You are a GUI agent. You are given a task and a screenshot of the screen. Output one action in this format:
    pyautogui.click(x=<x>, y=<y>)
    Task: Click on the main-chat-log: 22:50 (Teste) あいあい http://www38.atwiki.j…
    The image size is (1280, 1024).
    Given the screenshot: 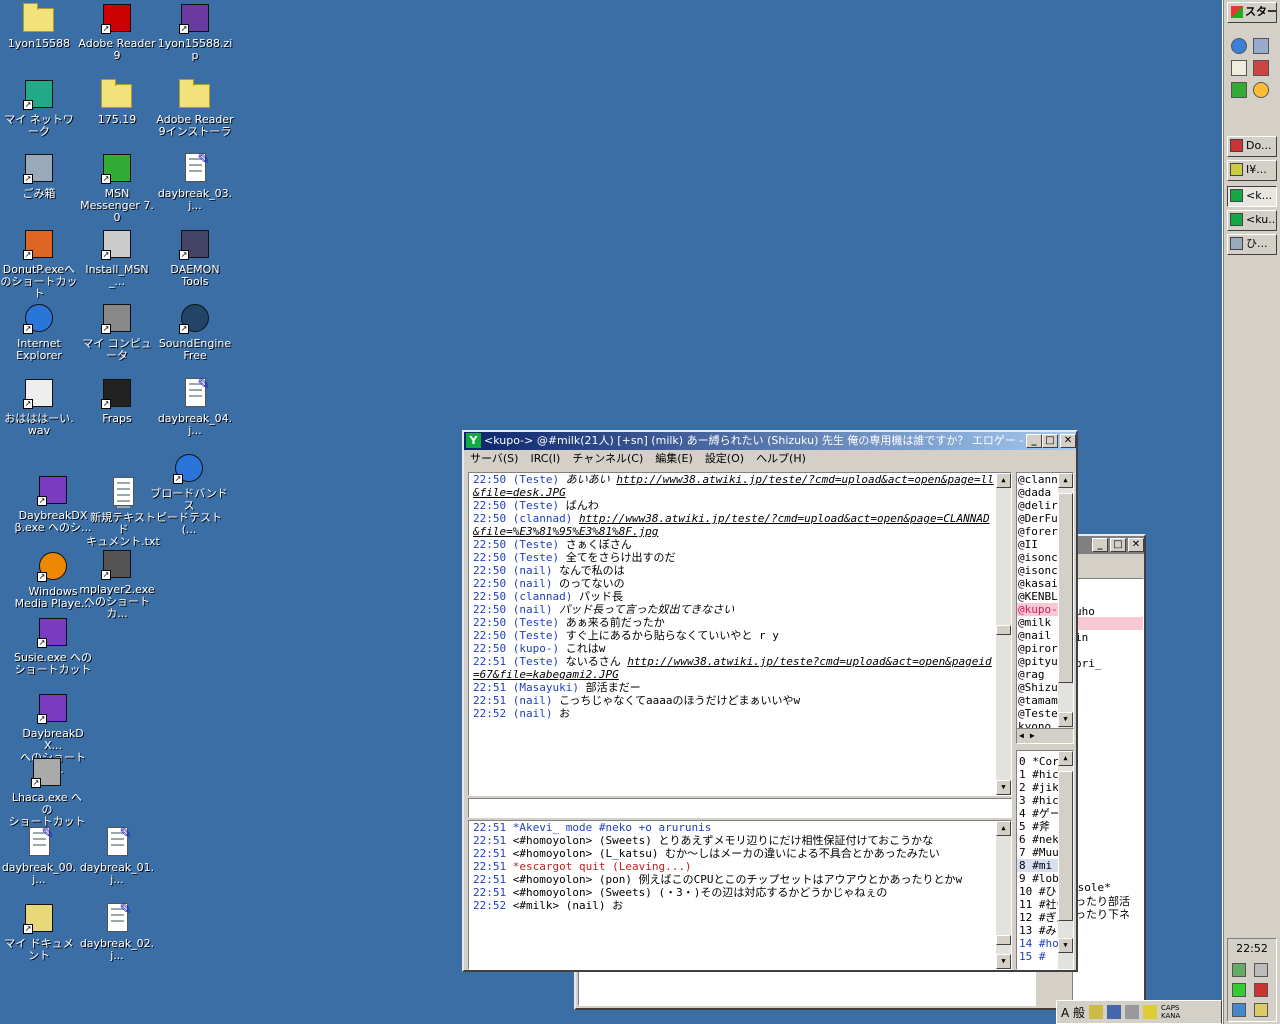 What is the action you would take?
    pyautogui.click(x=740, y=634)
    